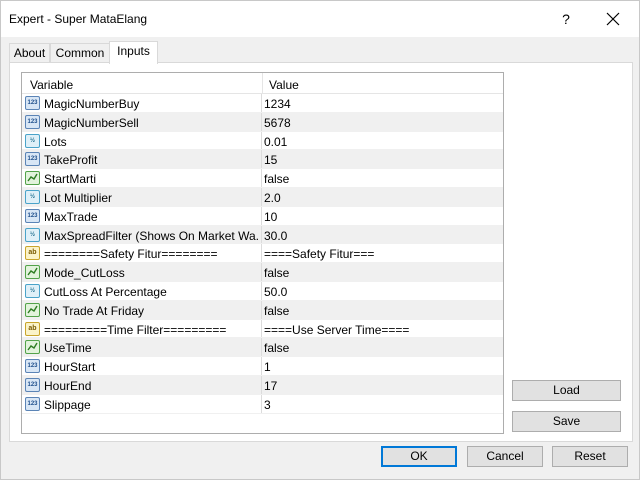  Describe the element at coordinates (51, 85) in the screenshot. I see `column-header-variable: Variable` at that location.